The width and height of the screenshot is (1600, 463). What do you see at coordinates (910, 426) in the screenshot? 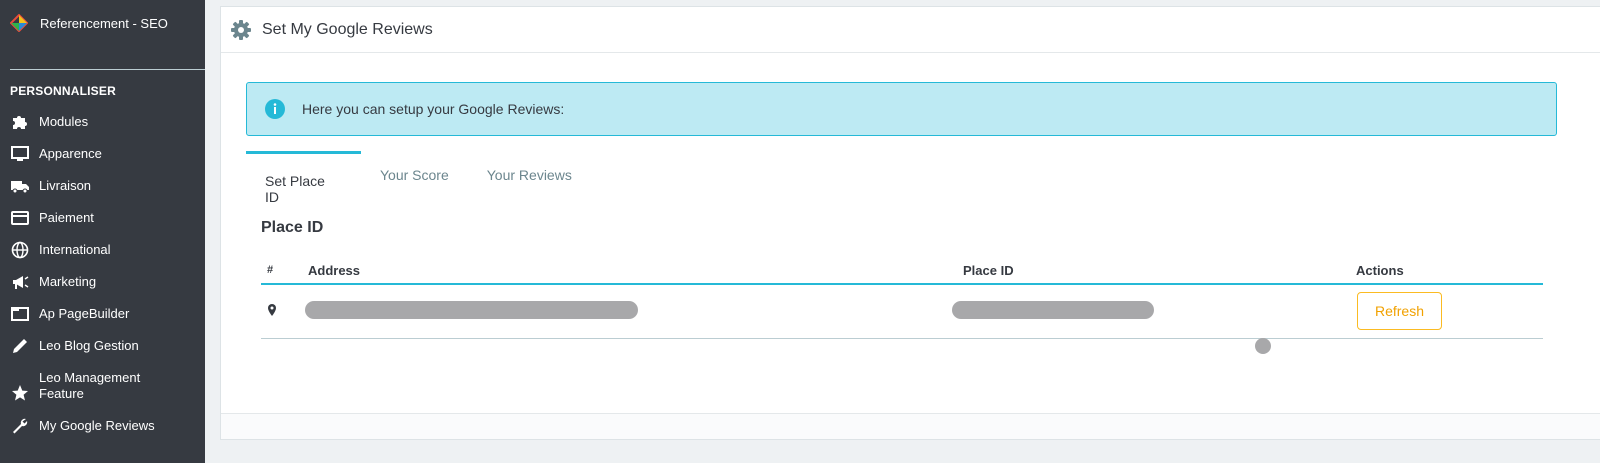
I see `panel-footer` at bounding box center [910, 426].